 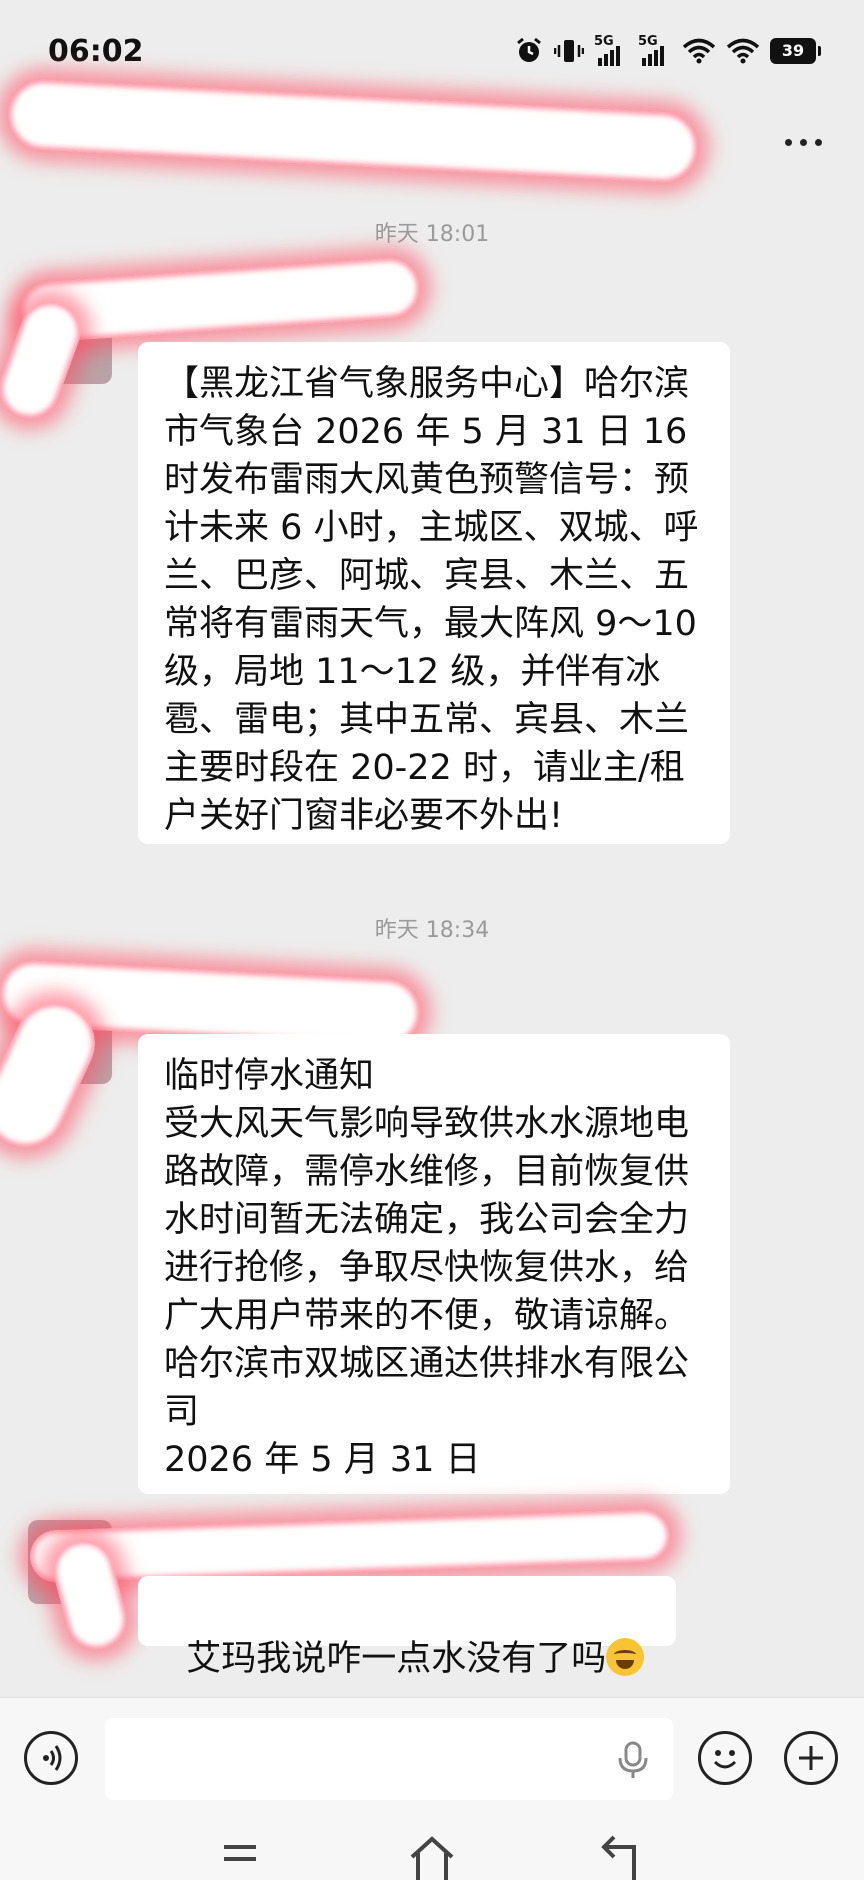 I want to click on status-time: 06:02, so click(x=96, y=51).